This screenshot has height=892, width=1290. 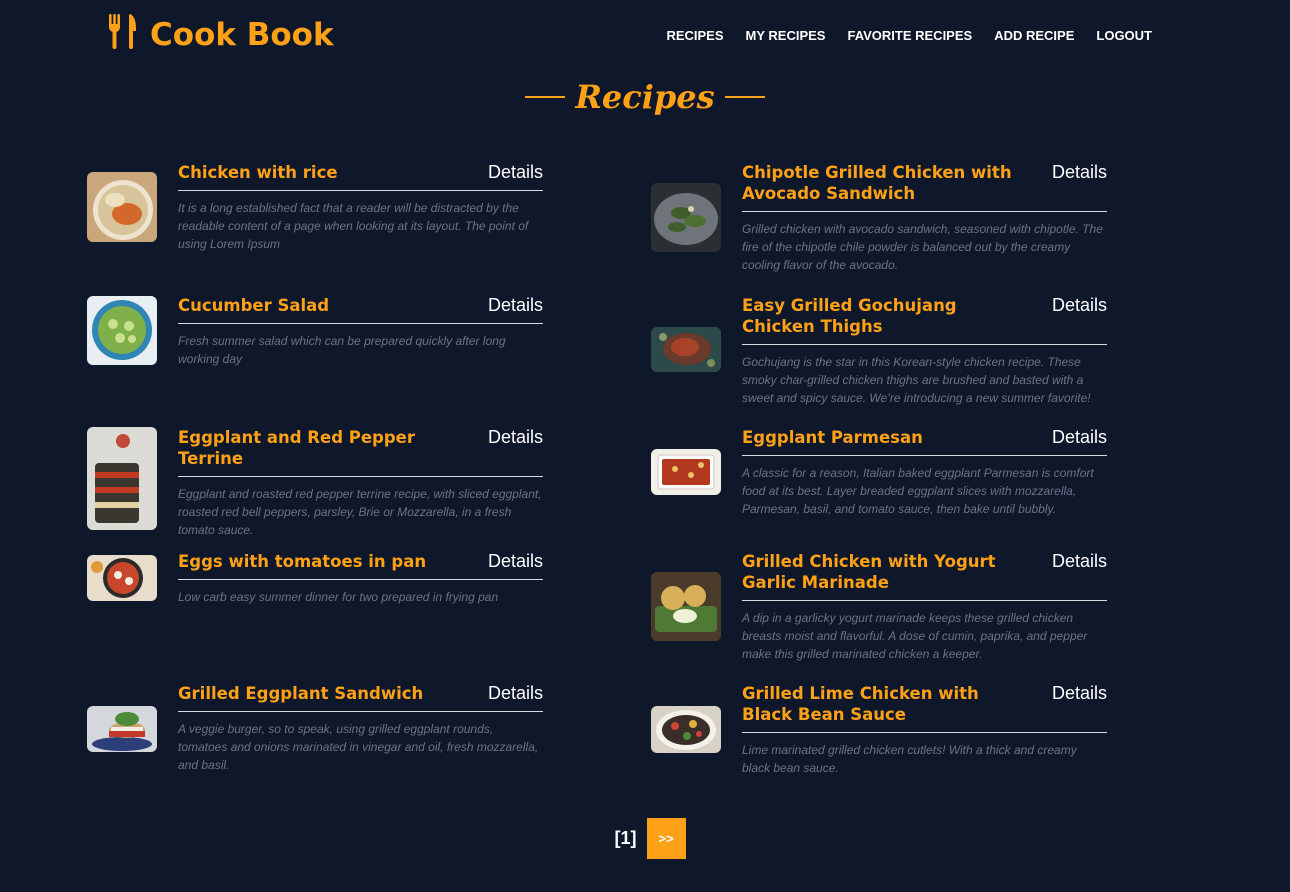 What do you see at coordinates (545, 97) in the screenshot?
I see `title-divider-left` at bounding box center [545, 97].